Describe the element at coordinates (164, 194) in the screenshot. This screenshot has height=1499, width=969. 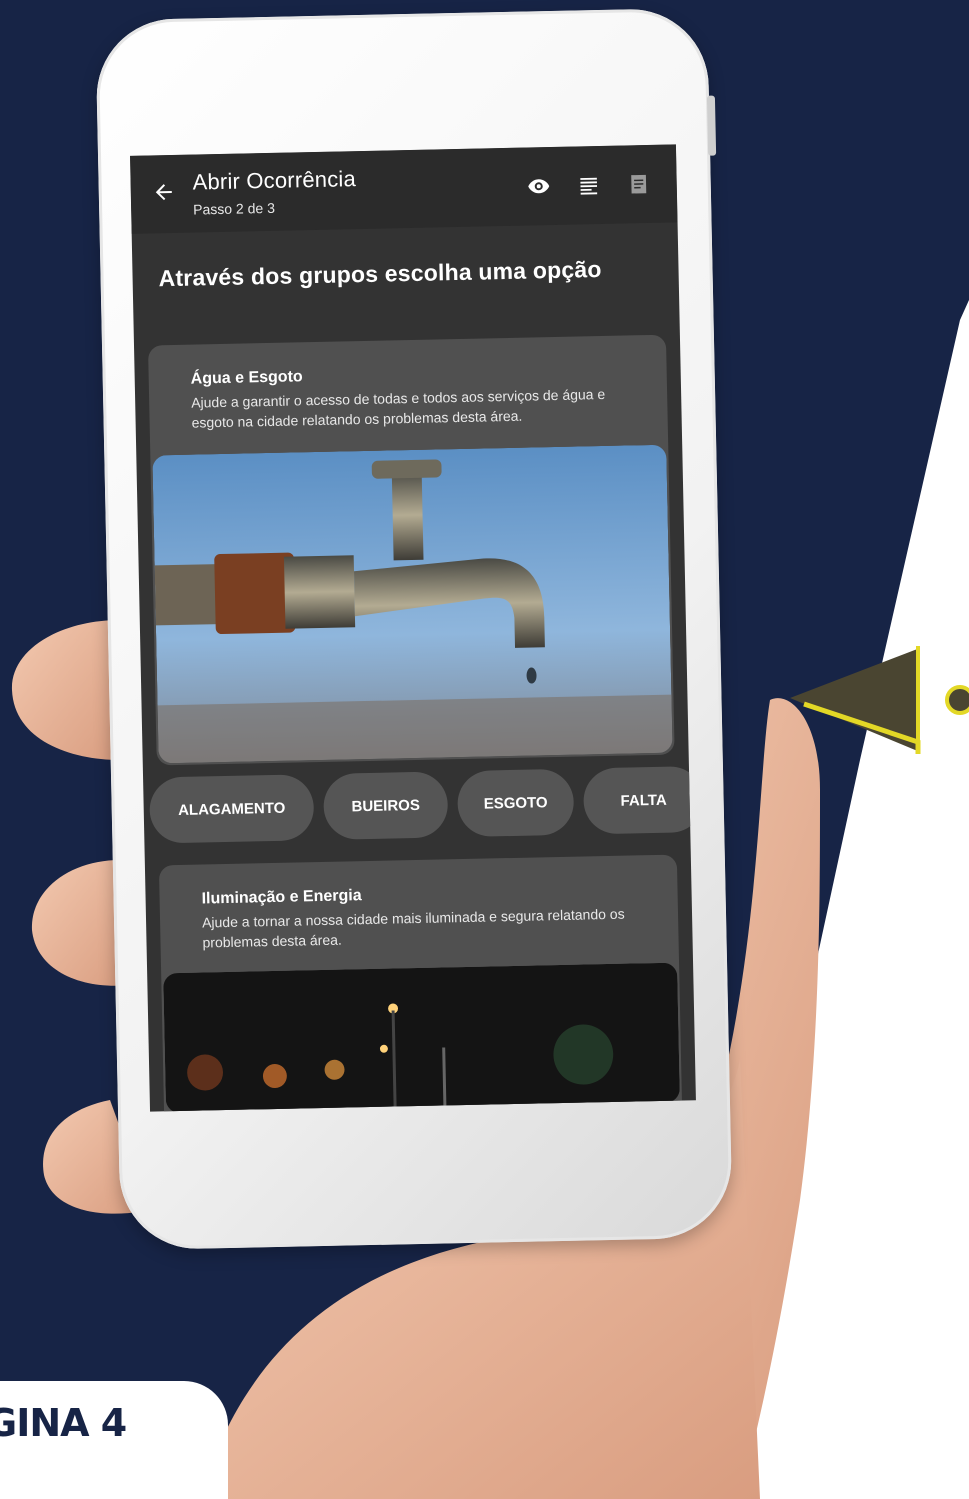
I see `back-arrow-icon` at that location.